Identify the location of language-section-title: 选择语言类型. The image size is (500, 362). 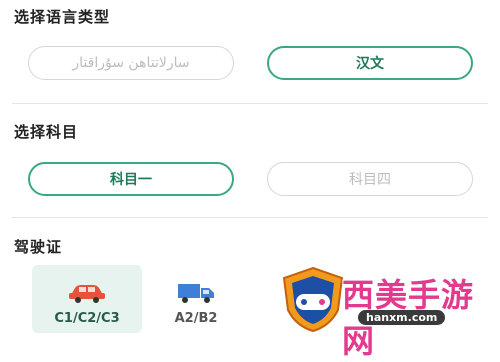
(62, 17).